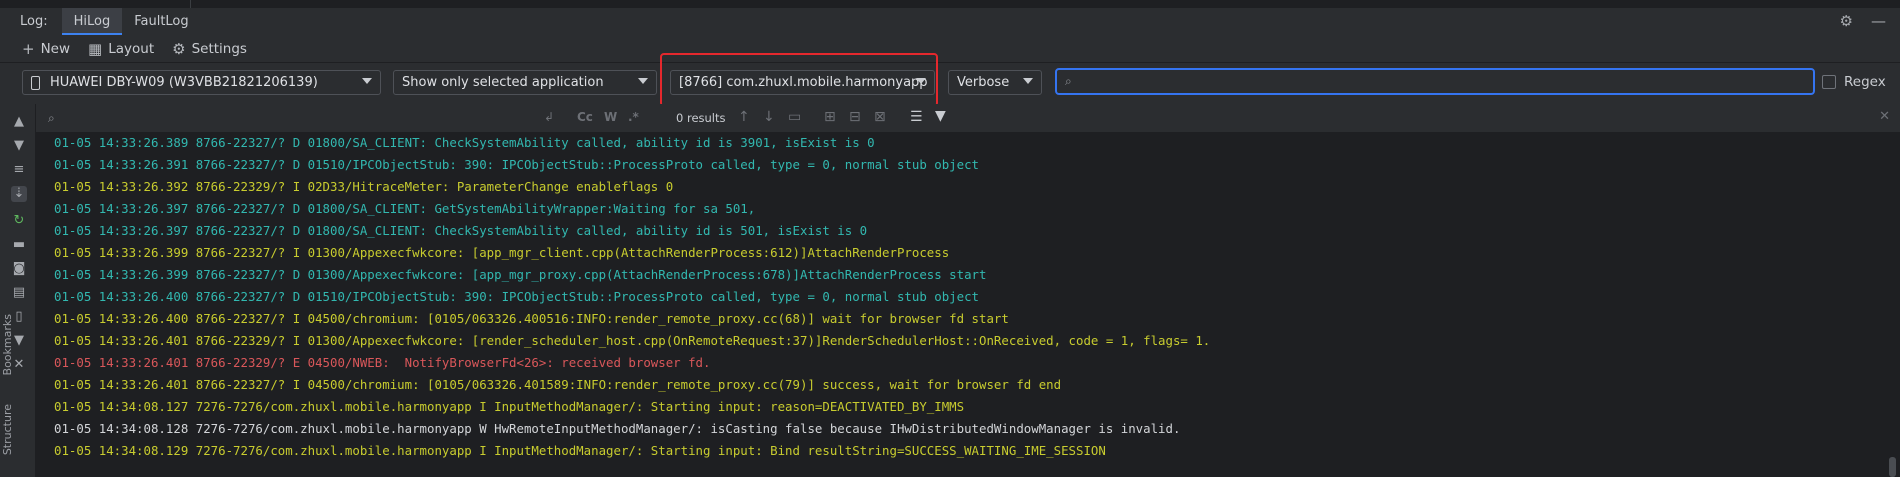 This screenshot has width=1900, height=477. What do you see at coordinates (769, 117) in the screenshot?
I see `next-match-icon: ↓` at bounding box center [769, 117].